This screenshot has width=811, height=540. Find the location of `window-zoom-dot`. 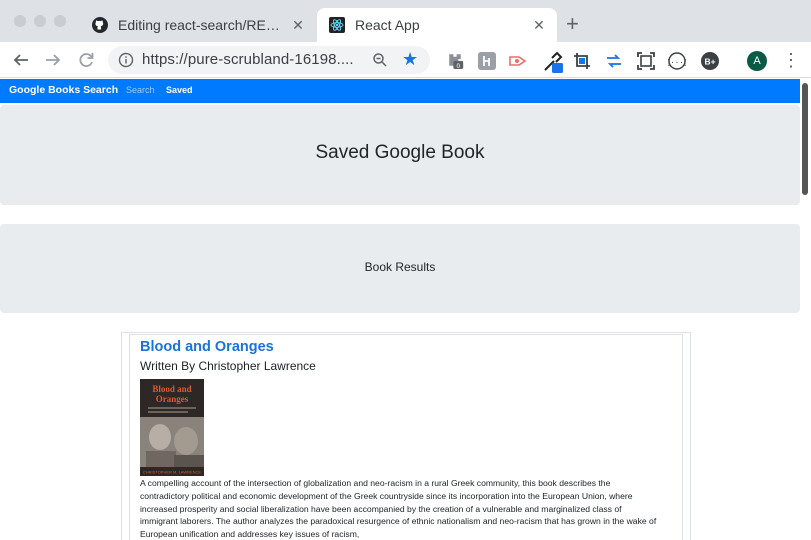

window-zoom-dot is located at coordinates (60, 21).